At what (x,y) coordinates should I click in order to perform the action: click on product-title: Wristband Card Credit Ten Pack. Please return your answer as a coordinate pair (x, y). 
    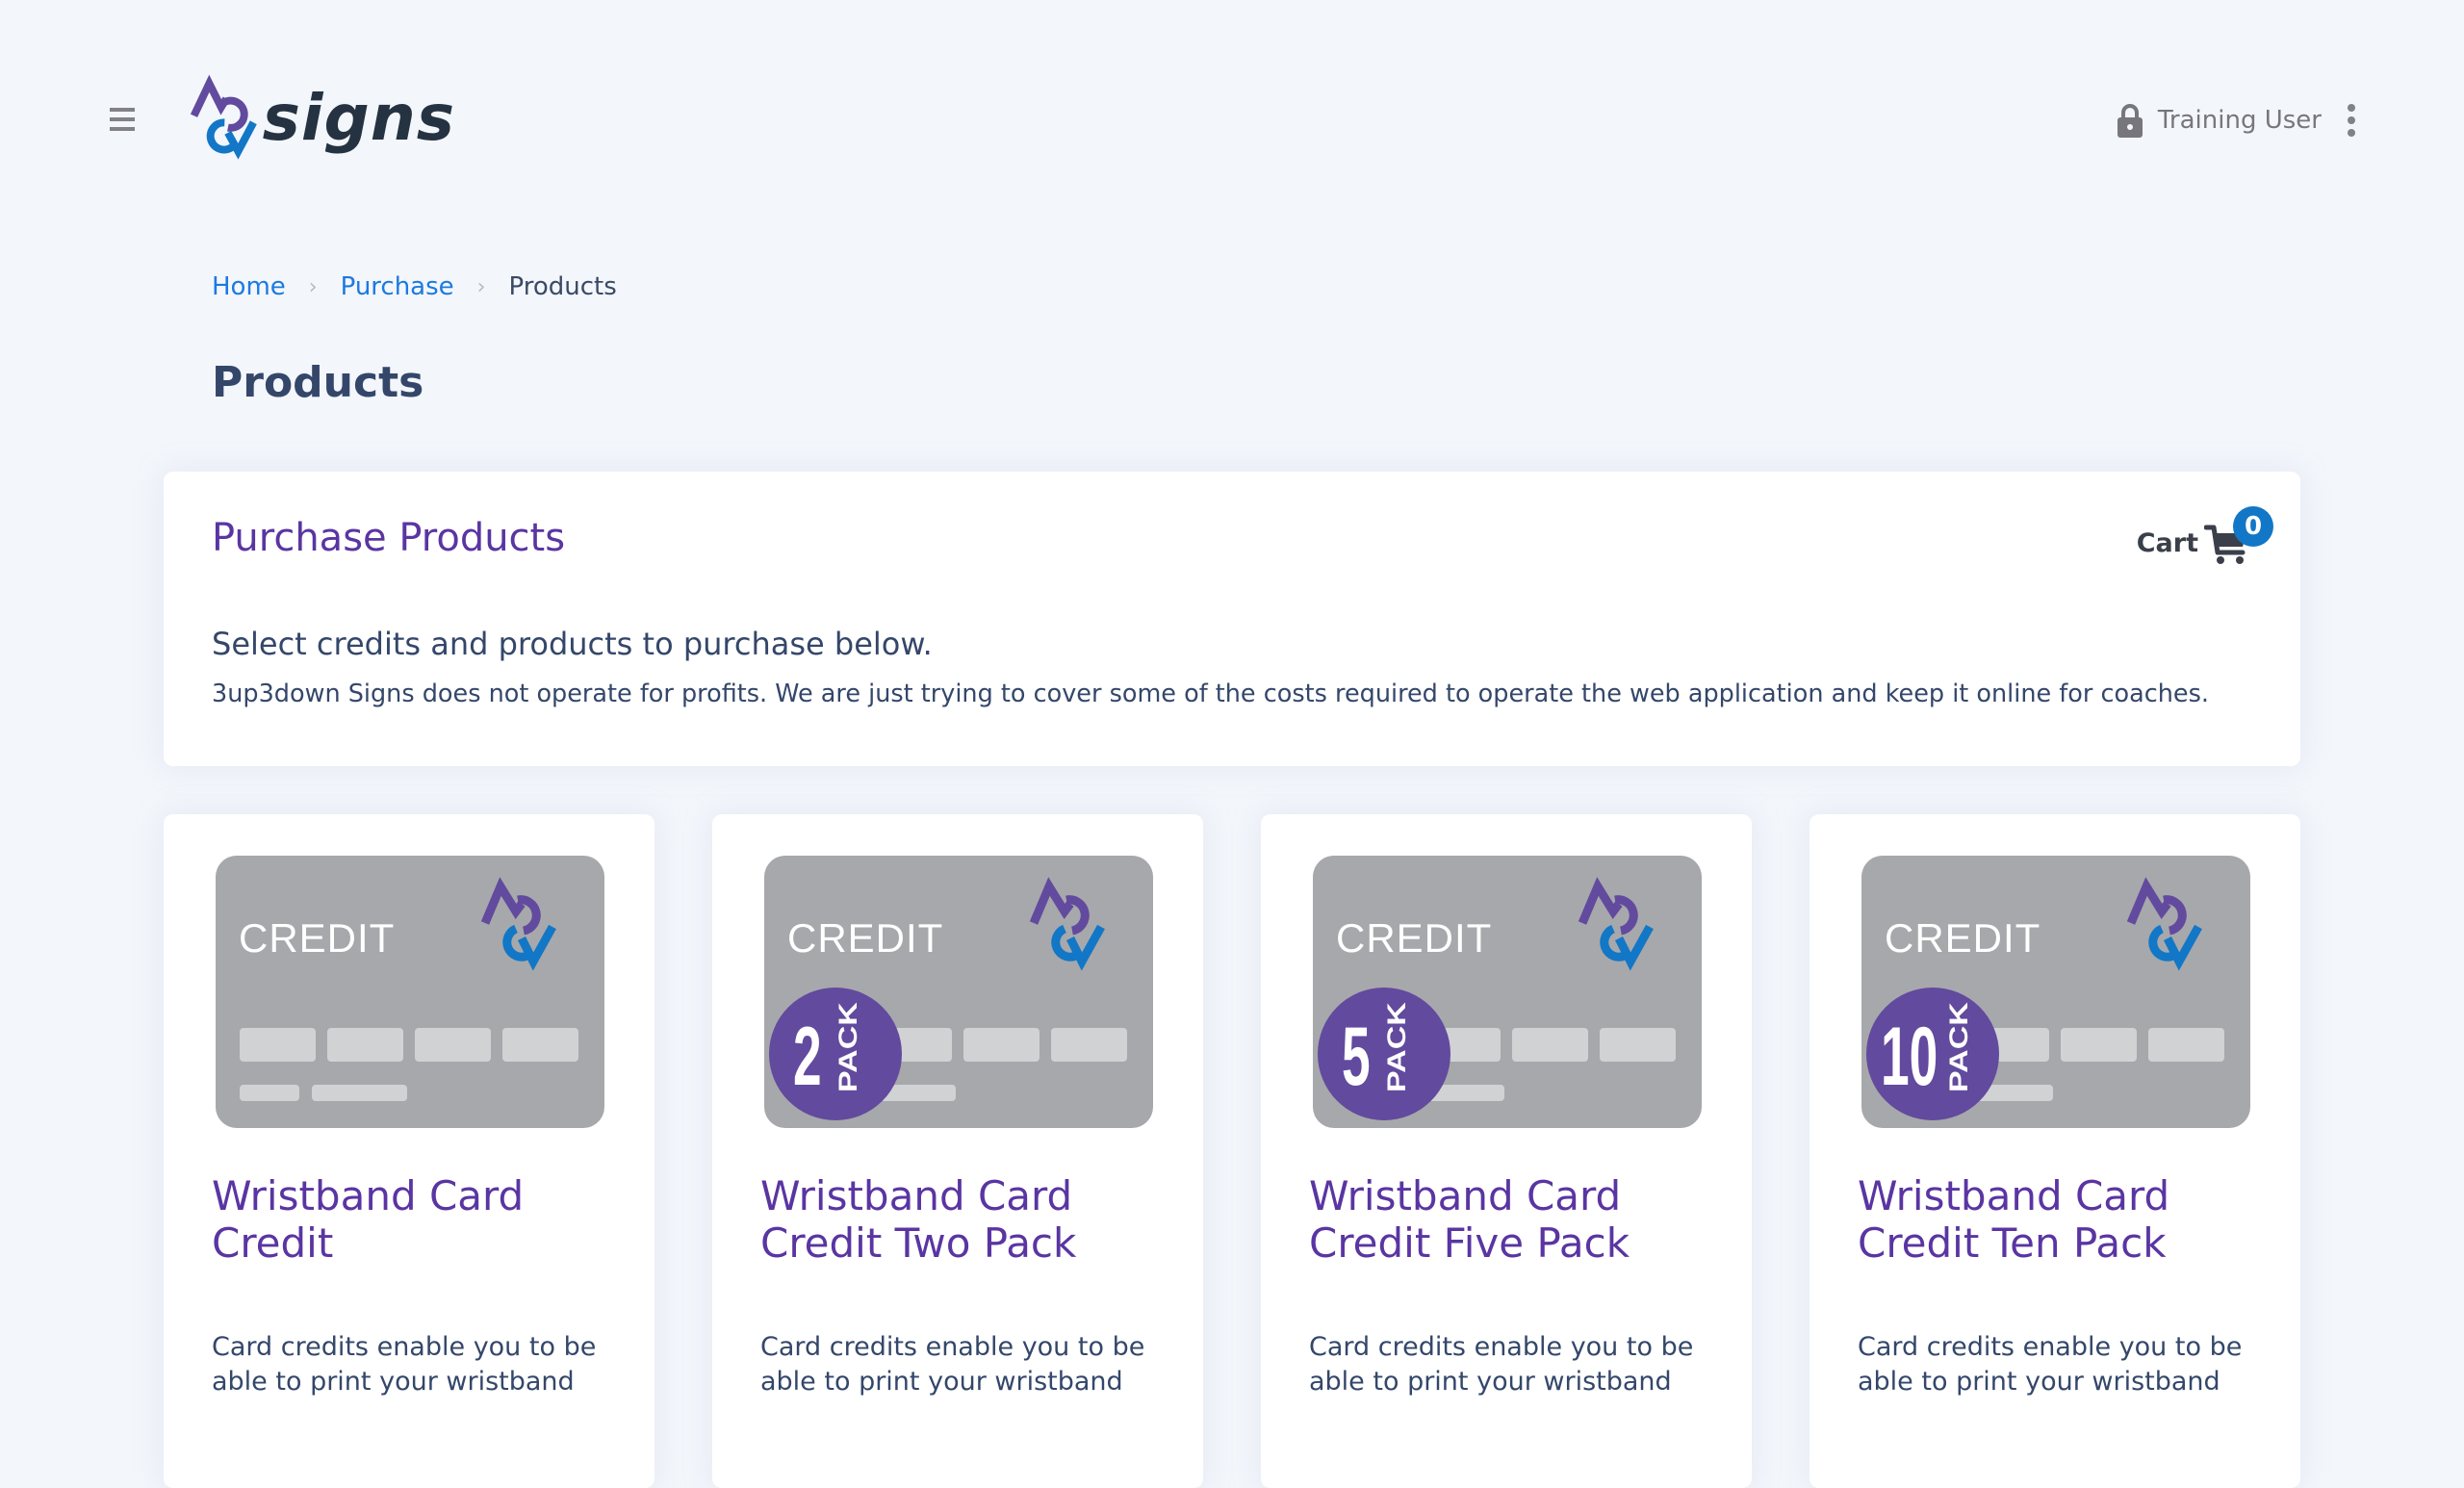
    Looking at the image, I should click on (2060, 1220).